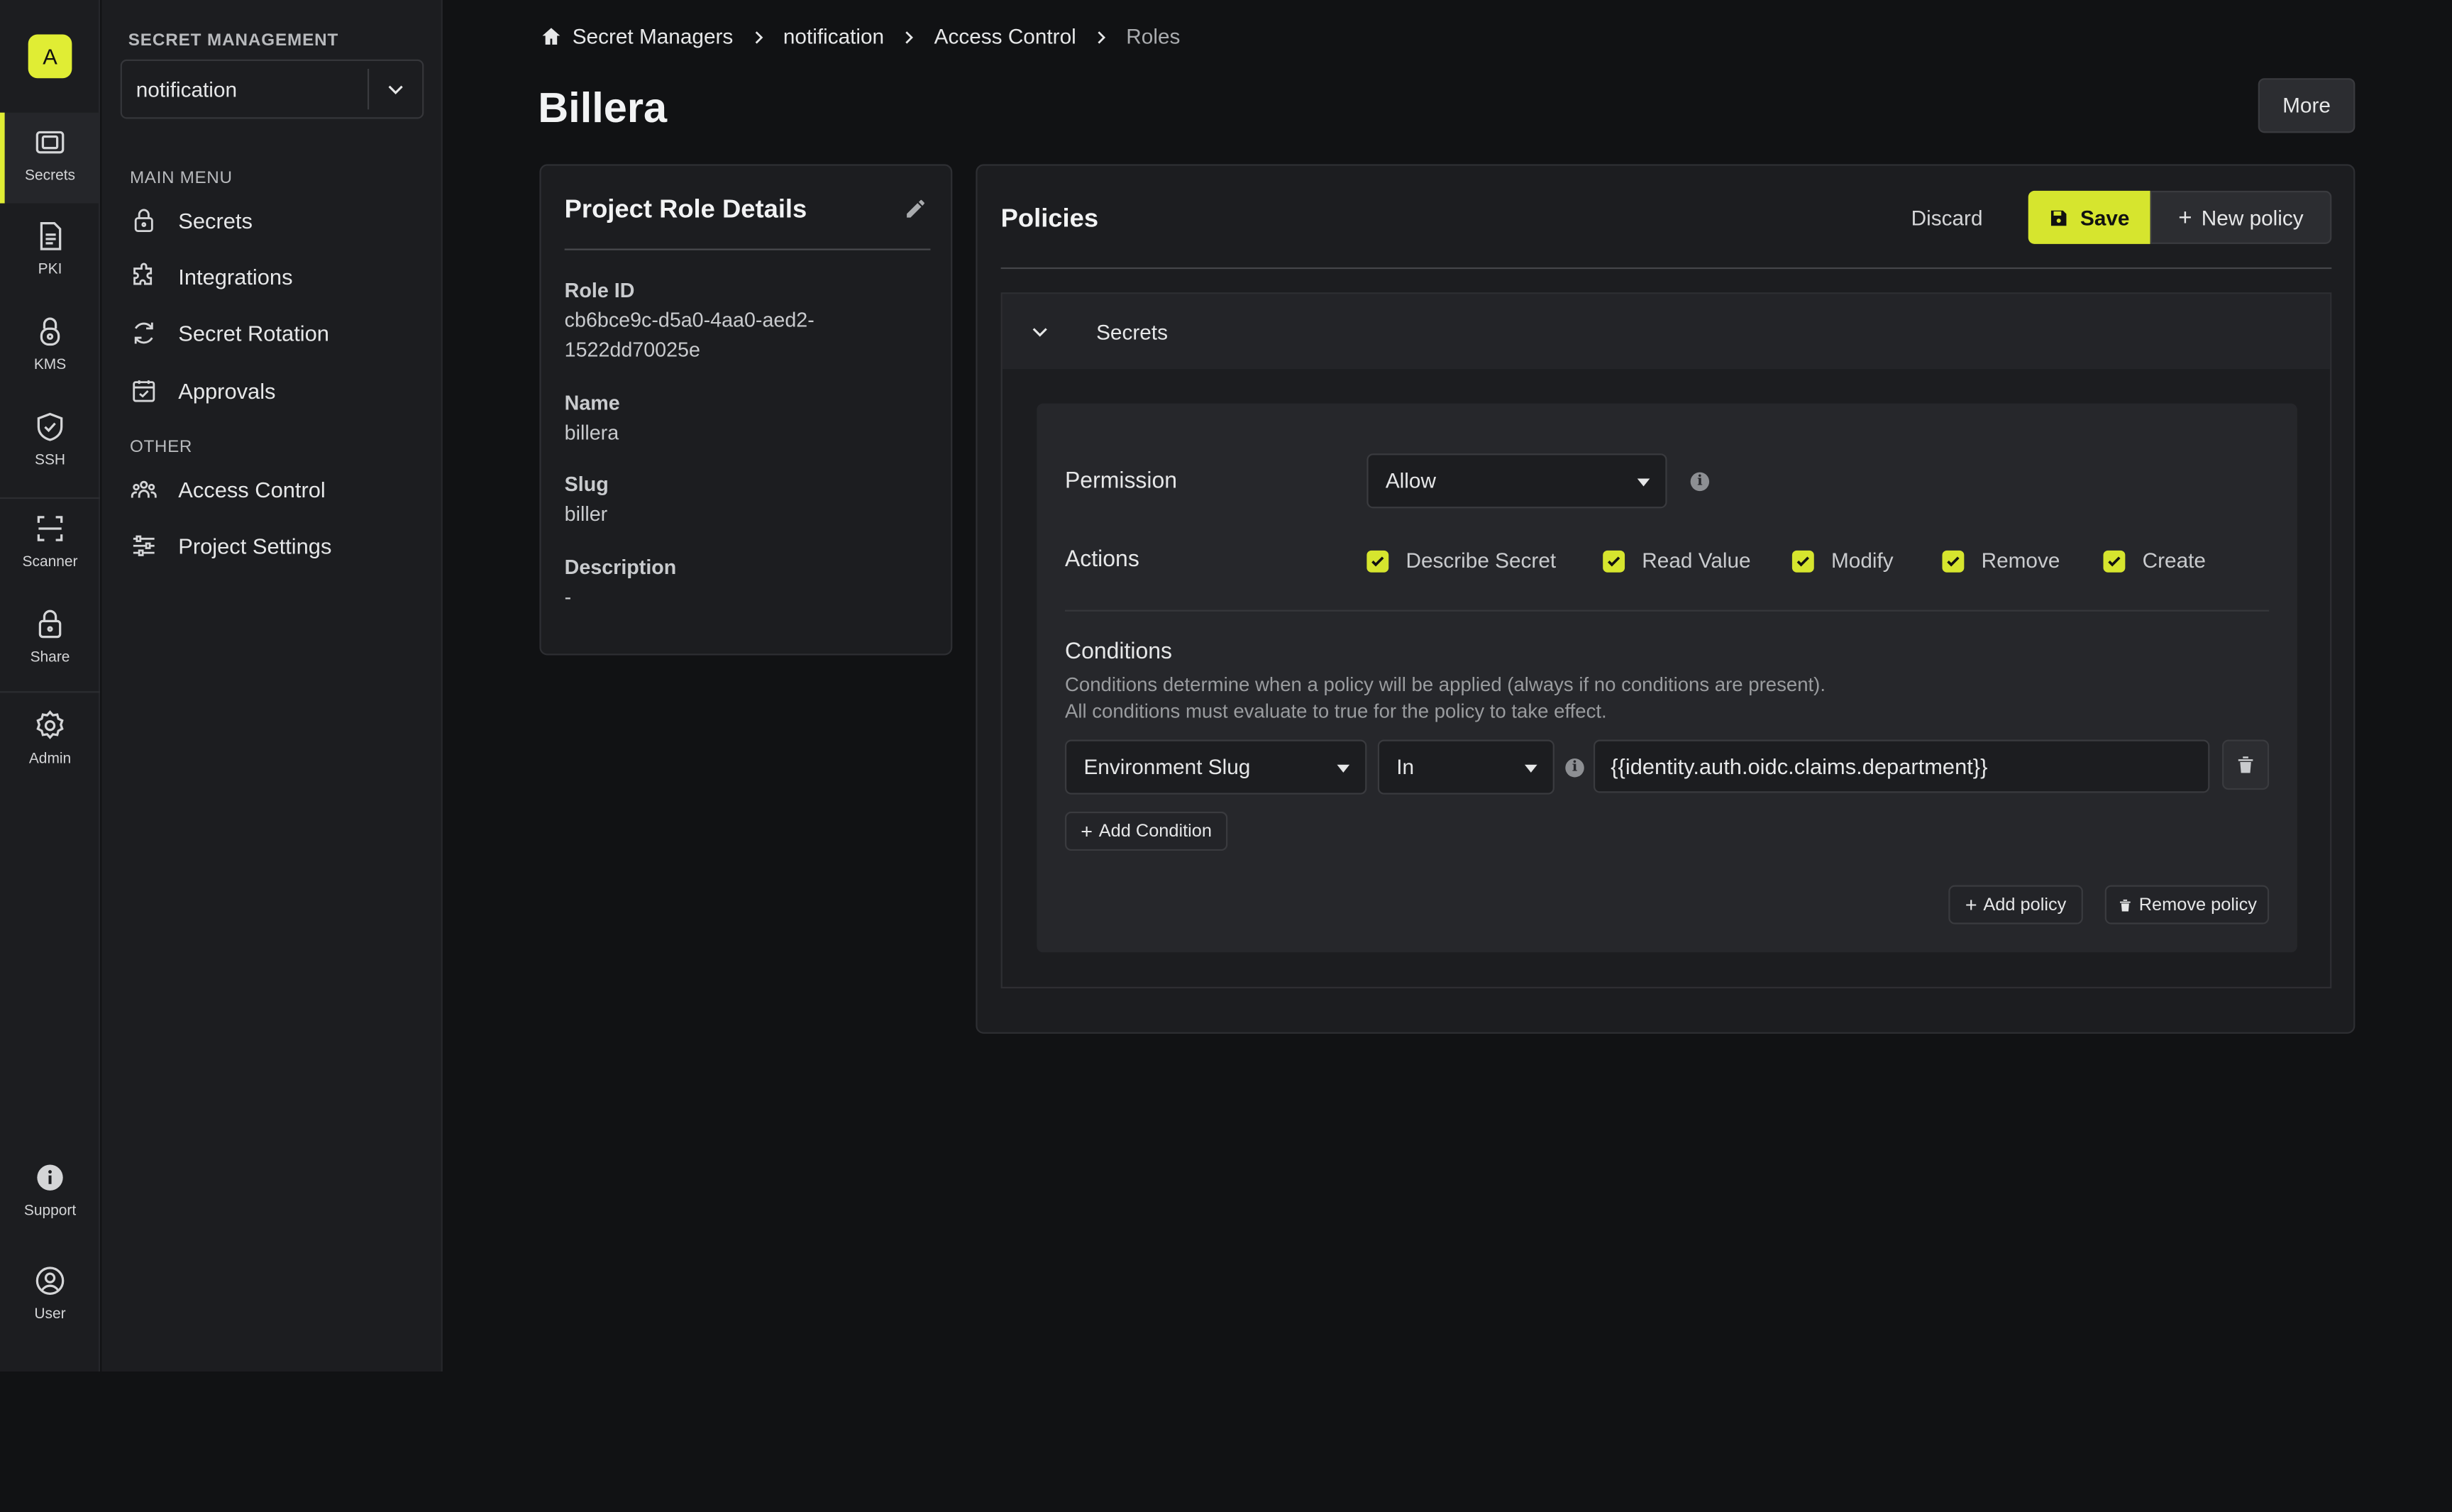  I want to click on action-checkbox-remove: Remove, so click(2001, 561).